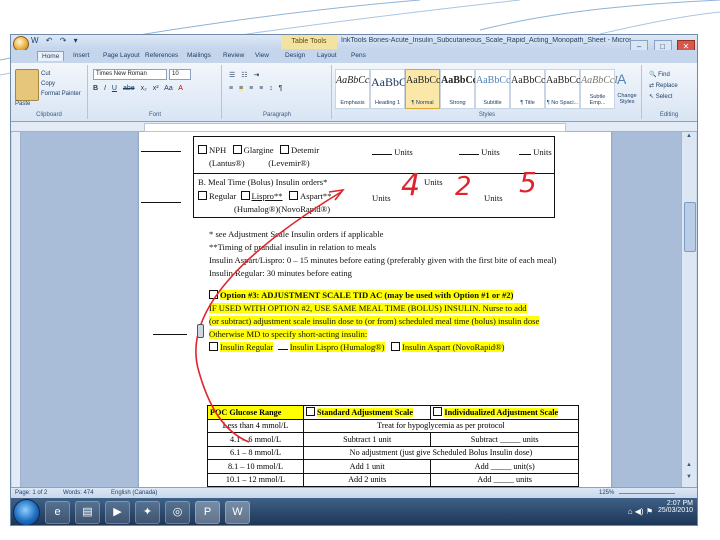 Image resolution: width=720 pixels, height=540 pixels. I want to click on word-icon: W, so click(237, 512).